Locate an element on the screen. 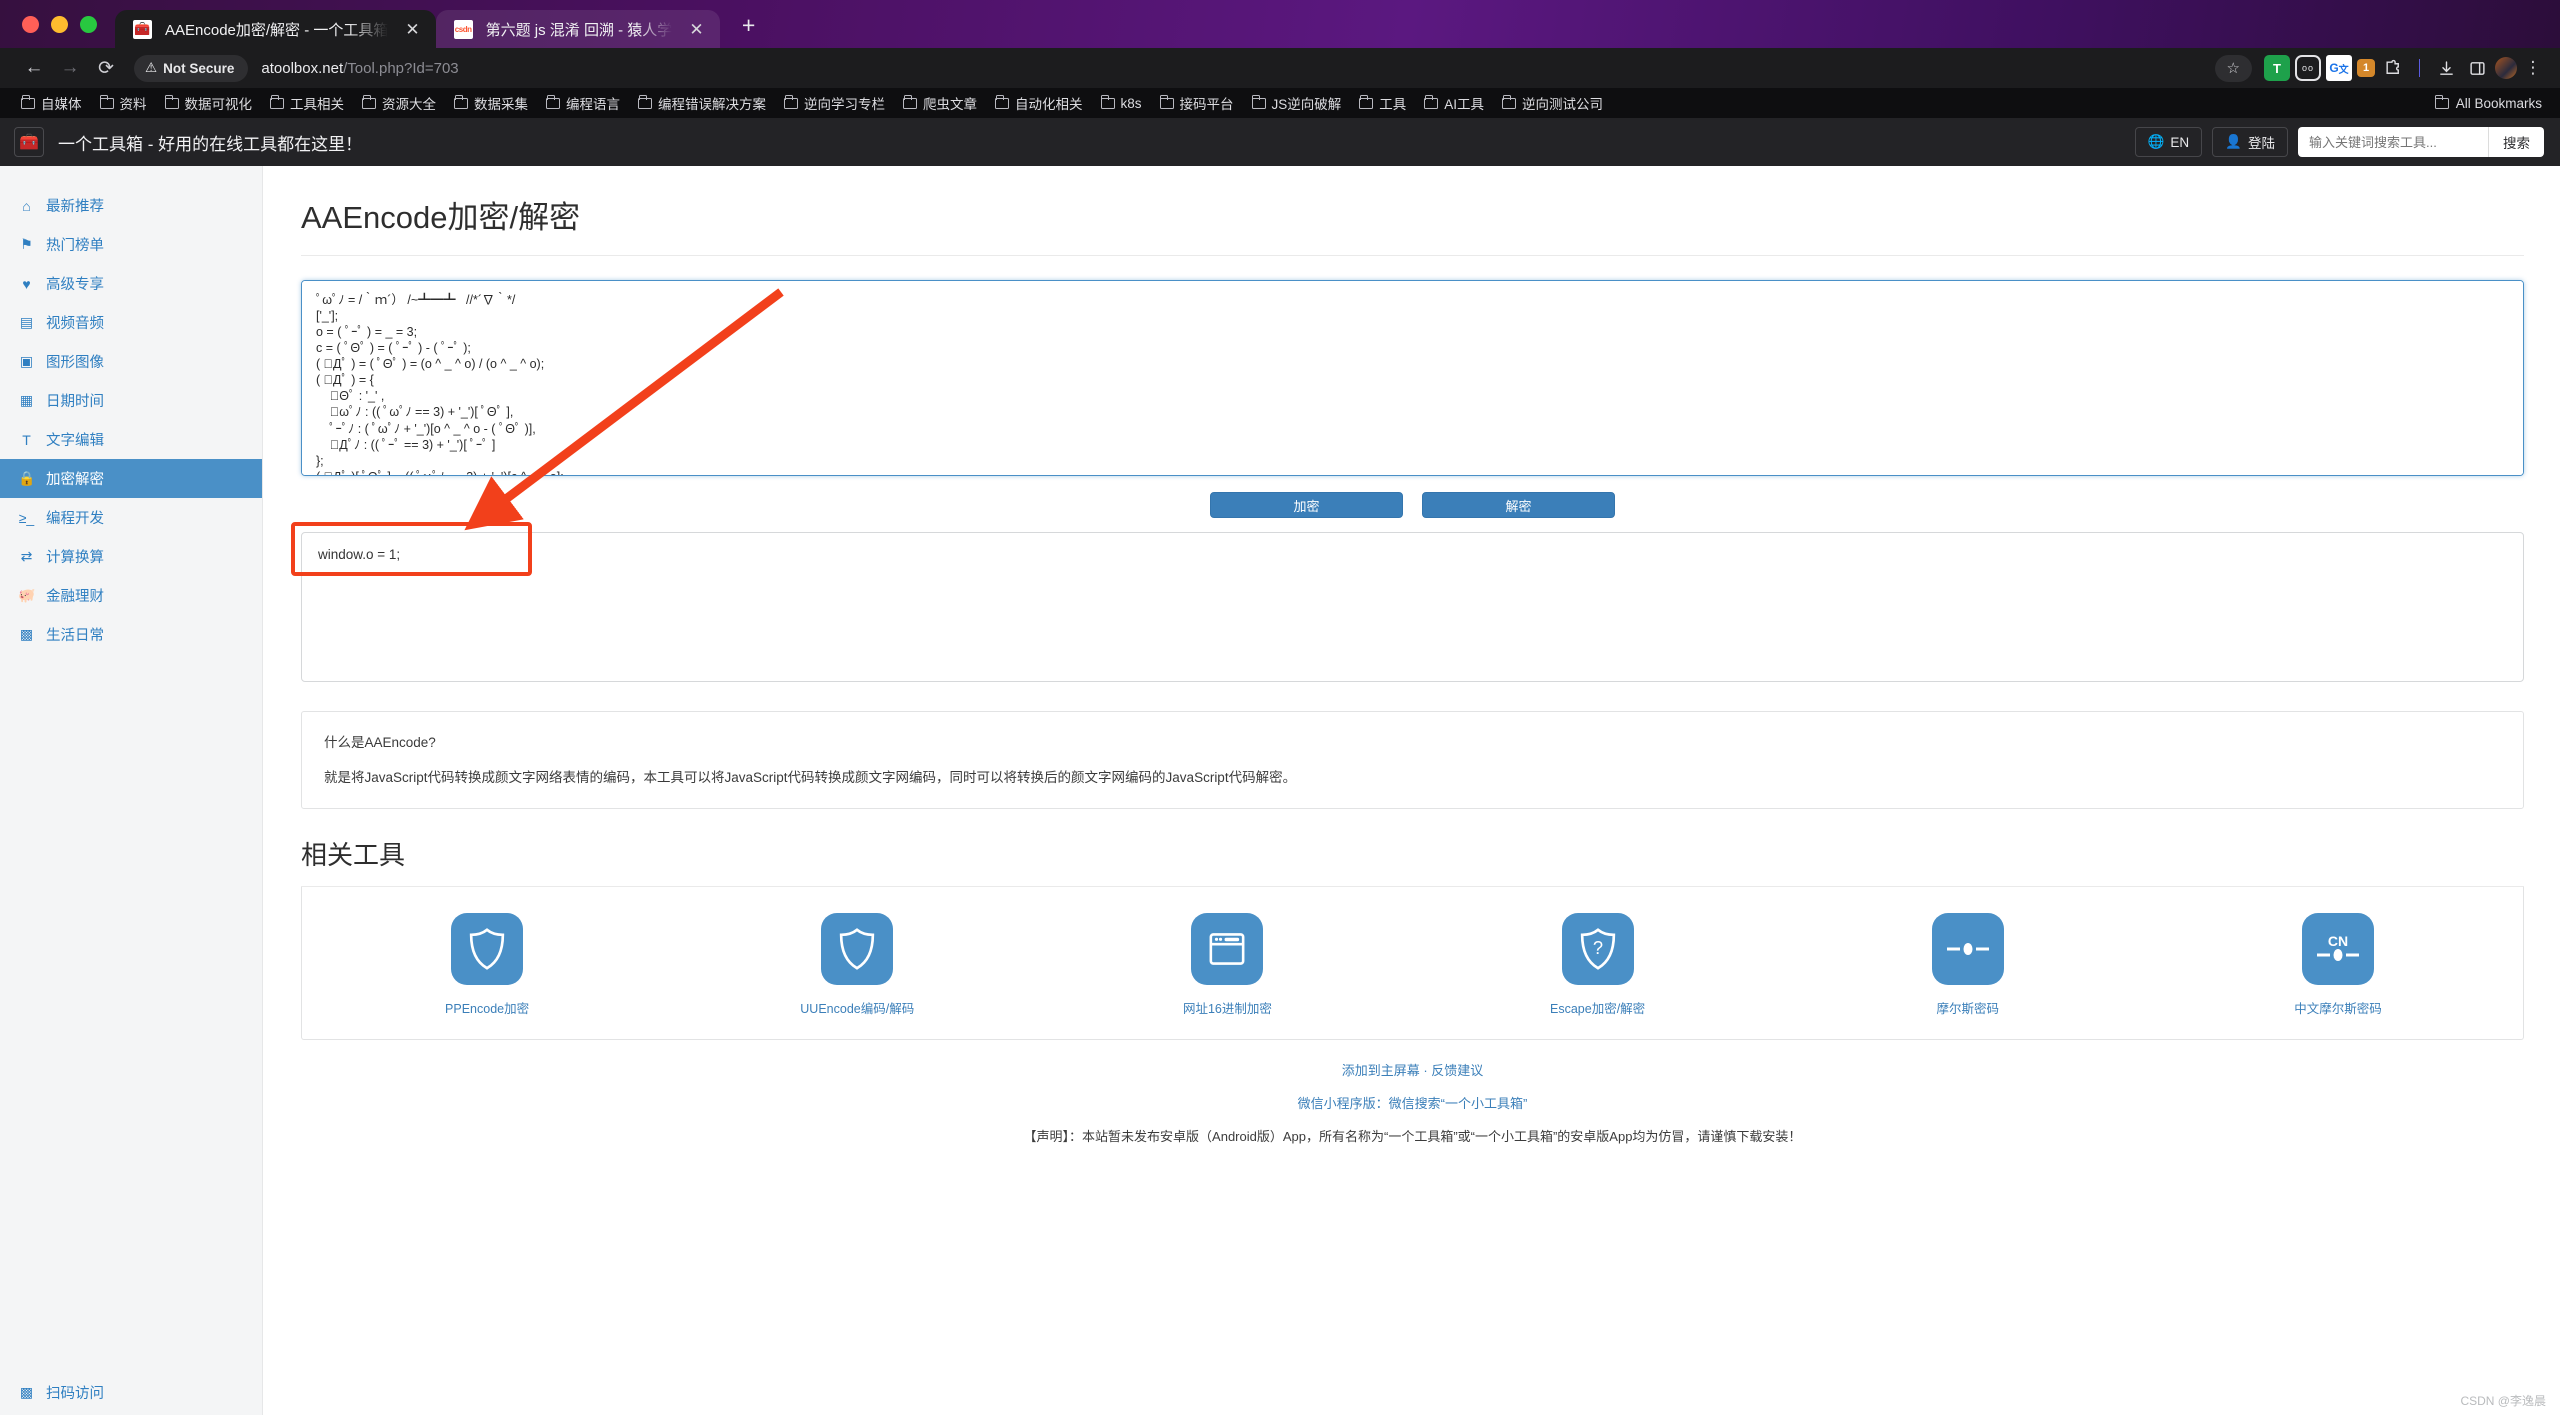  side-panel-icon is located at coordinates (2477, 68).